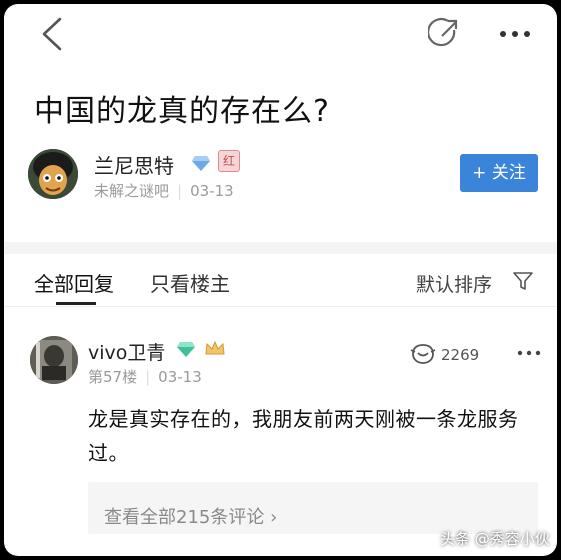  I want to click on follow-button: + 关注, so click(499, 173).